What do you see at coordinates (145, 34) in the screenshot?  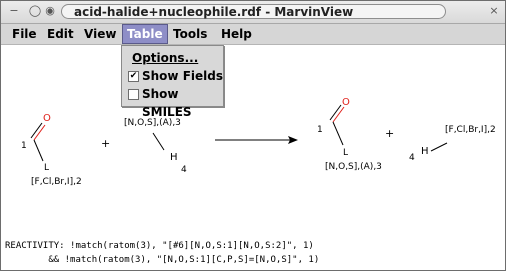 I see `menu-table: Table` at bounding box center [145, 34].